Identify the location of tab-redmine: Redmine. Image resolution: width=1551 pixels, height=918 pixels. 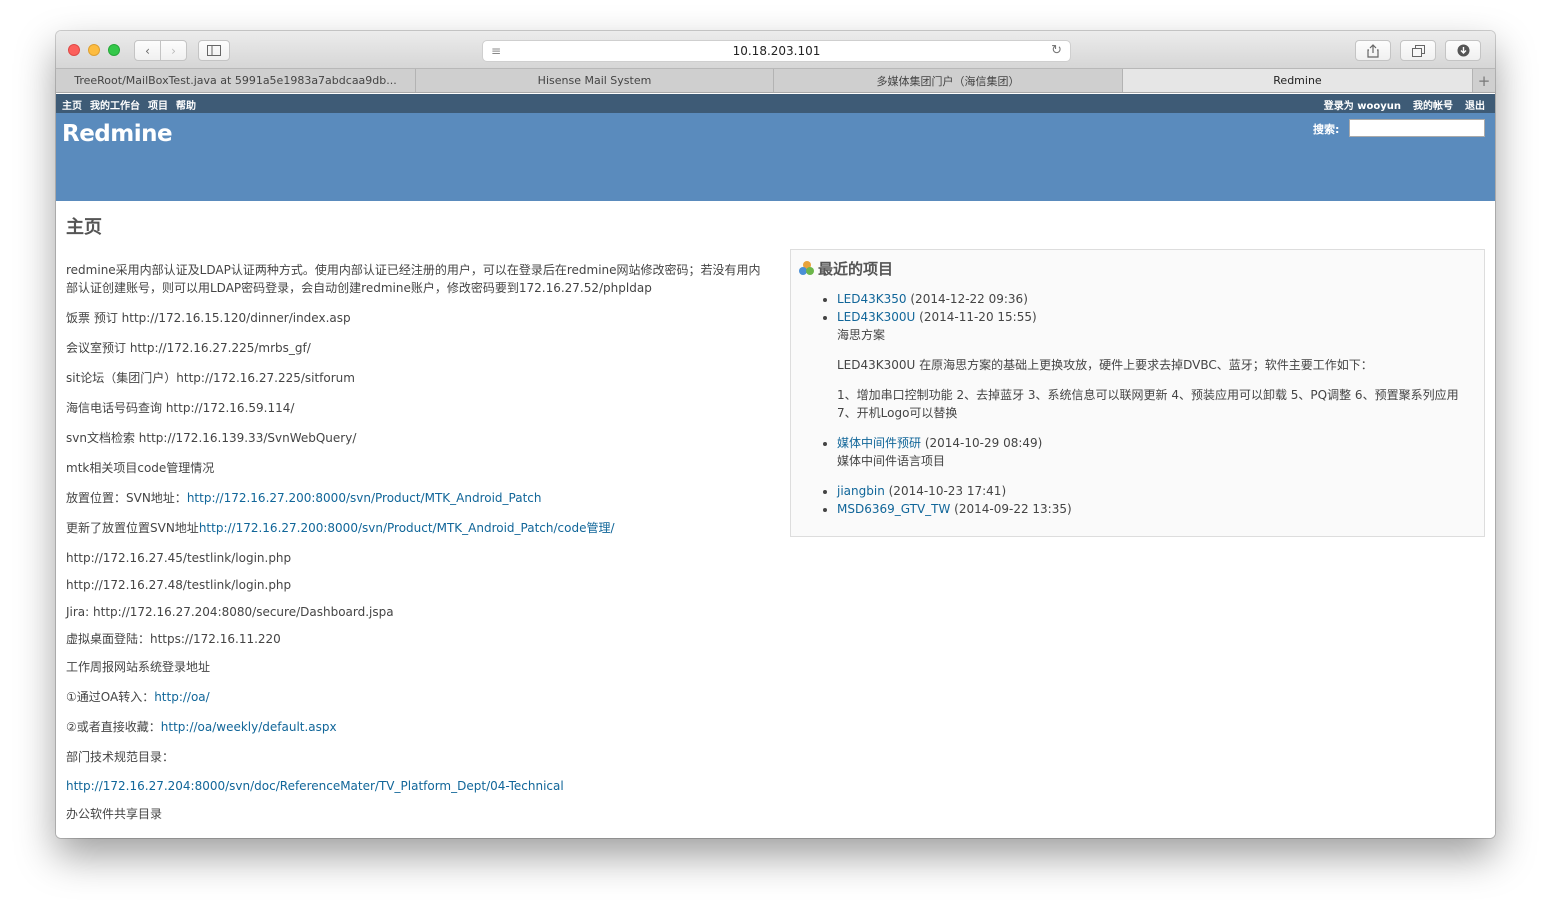
(1298, 80).